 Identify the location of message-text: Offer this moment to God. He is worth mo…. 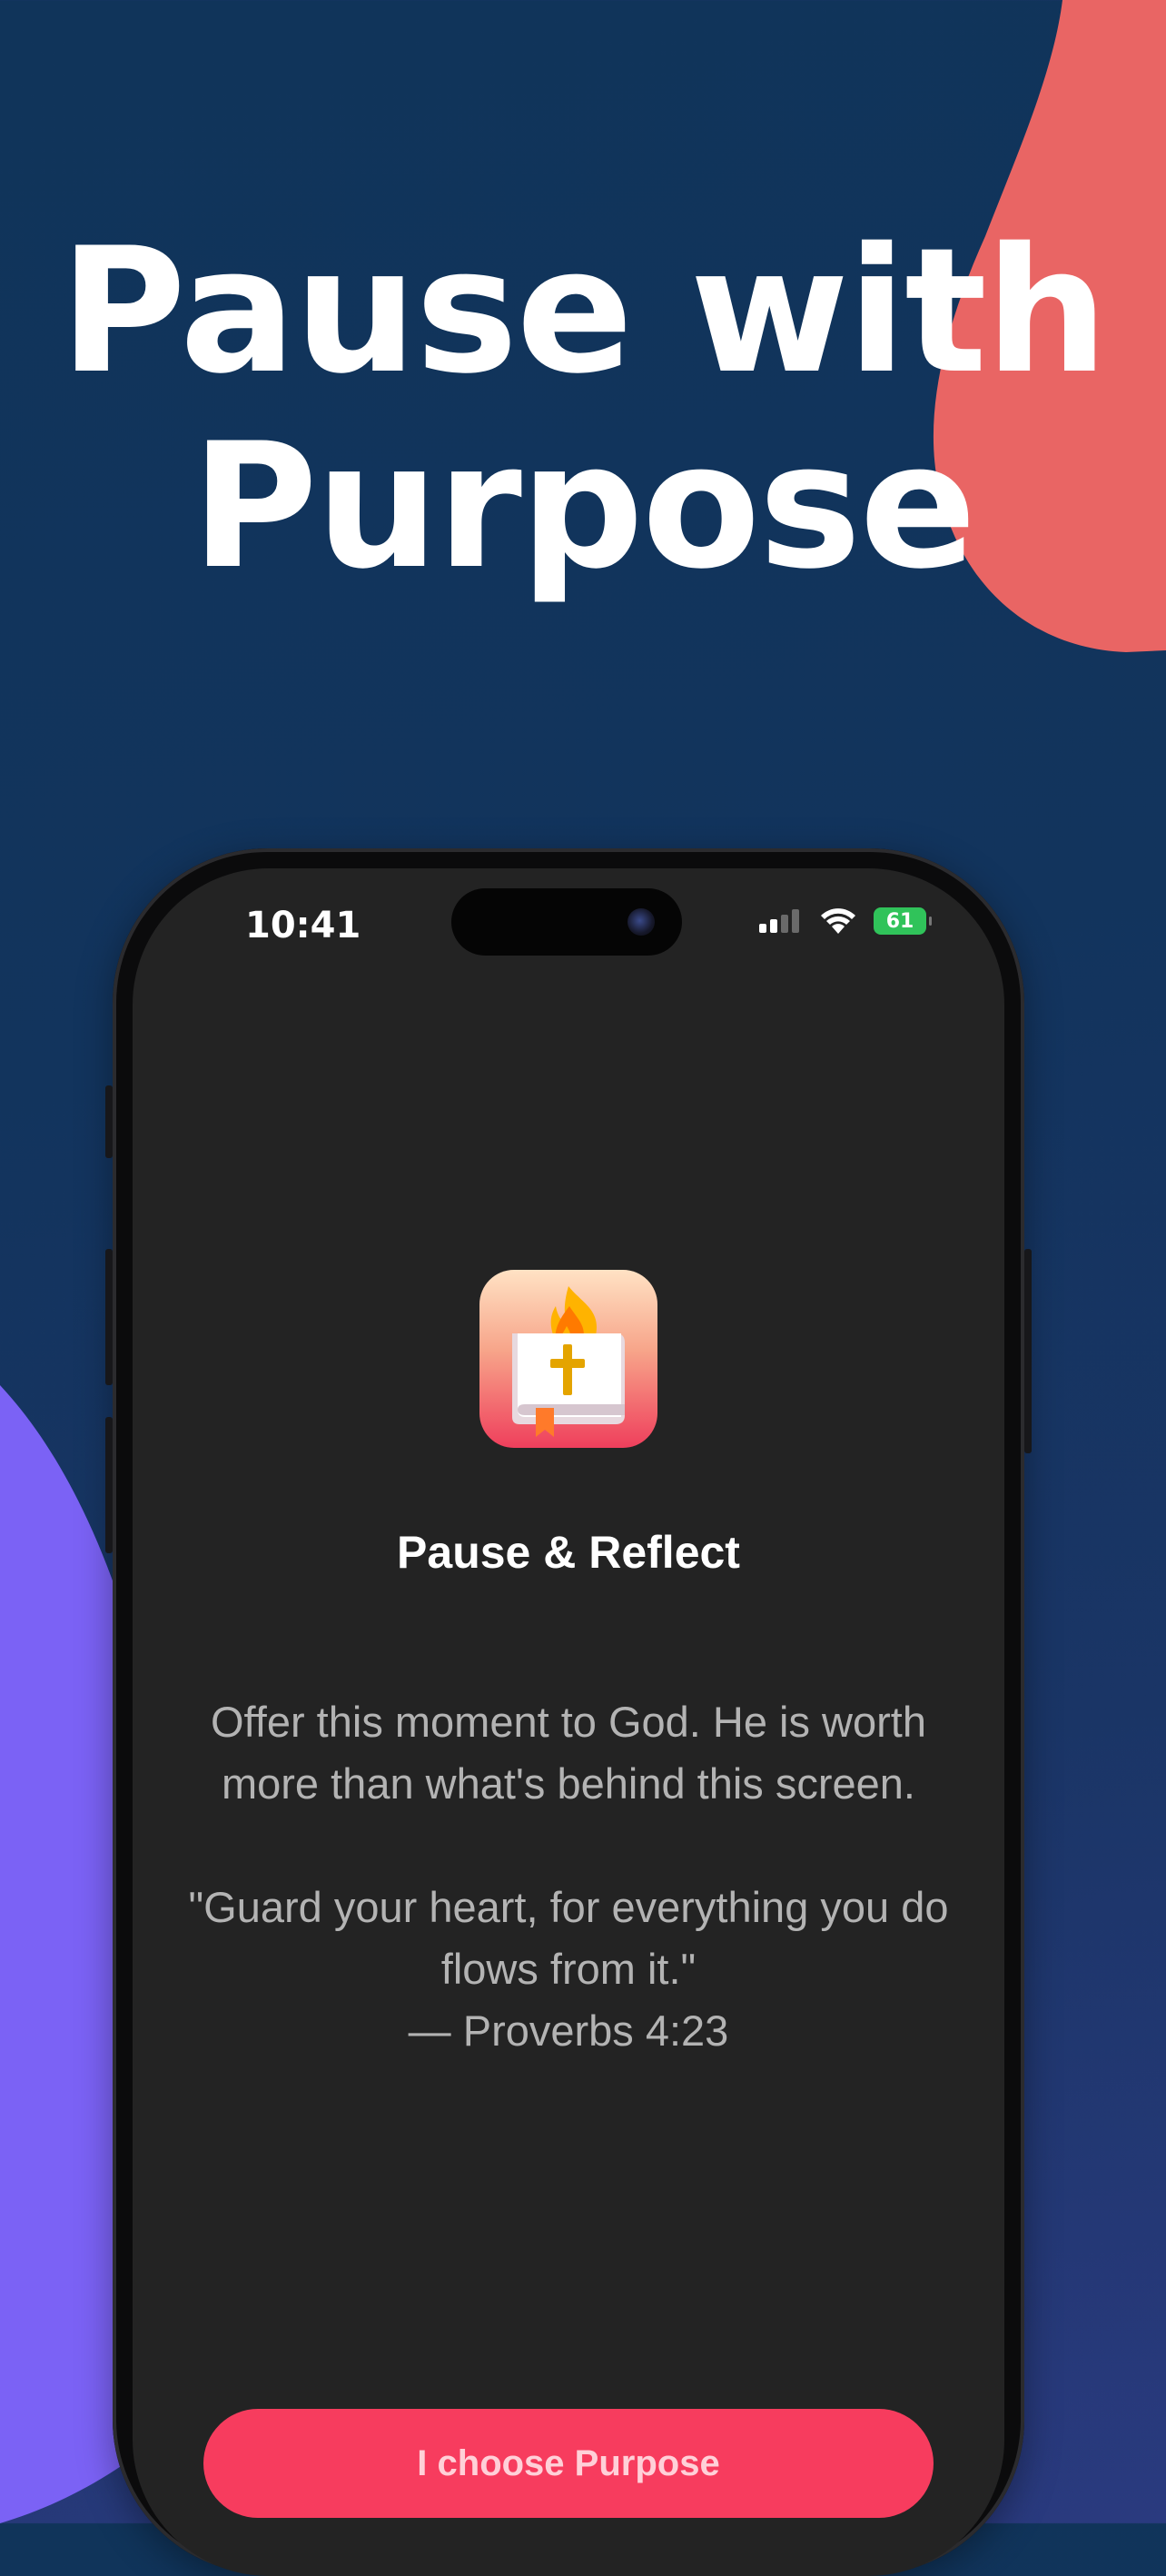
(568, 1753).